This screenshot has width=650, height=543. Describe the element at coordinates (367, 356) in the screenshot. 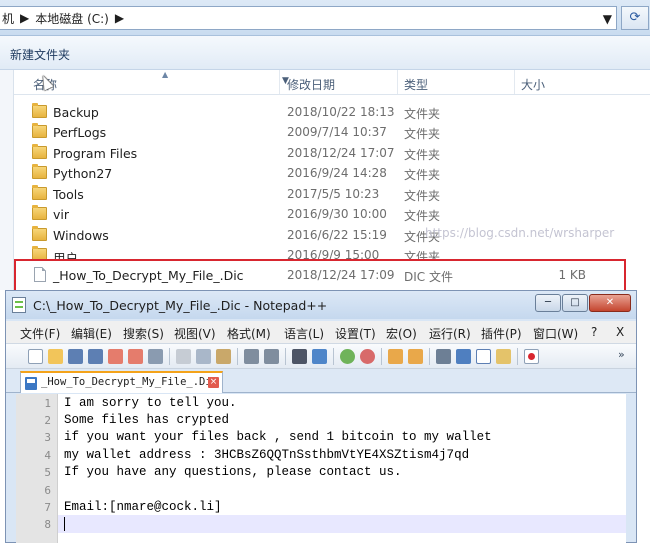

I see `zoom-out-icon` at that location.